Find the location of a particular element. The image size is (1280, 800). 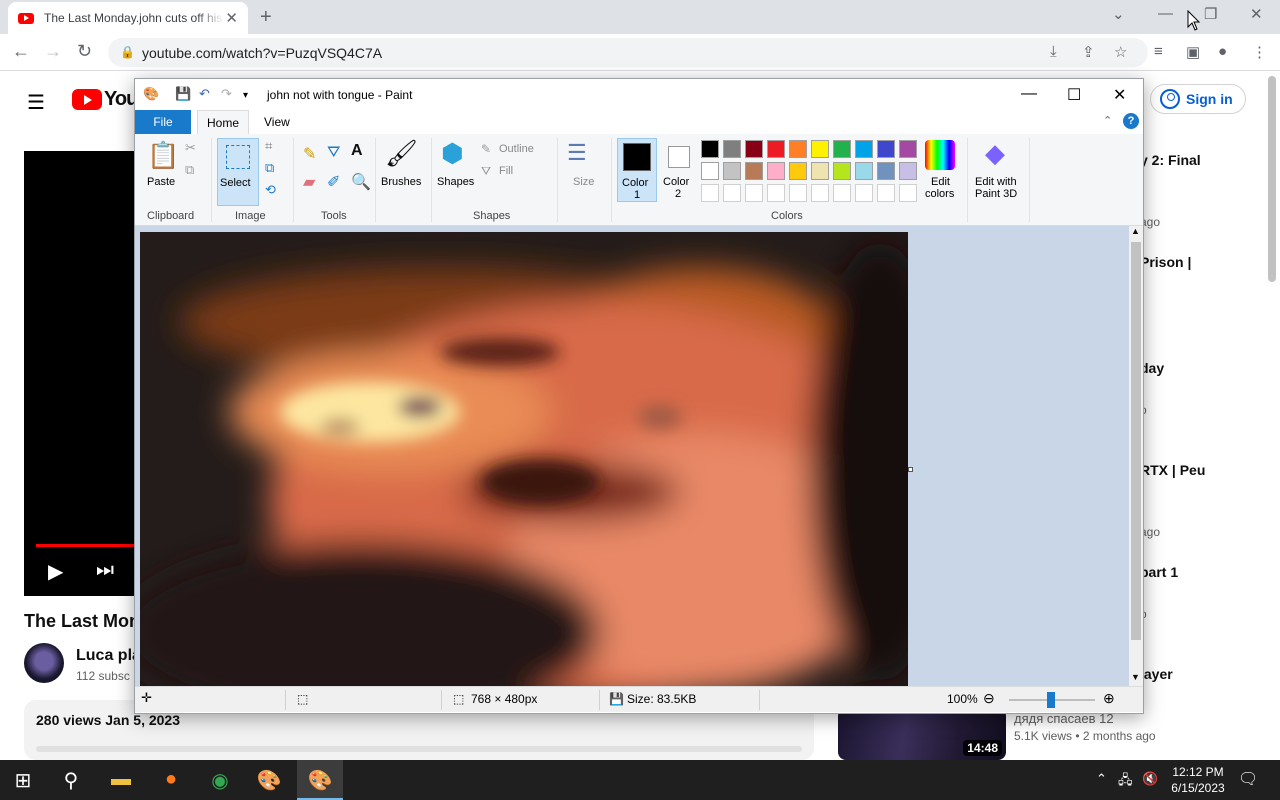

progress-bar is located at coordinates (85, 545).